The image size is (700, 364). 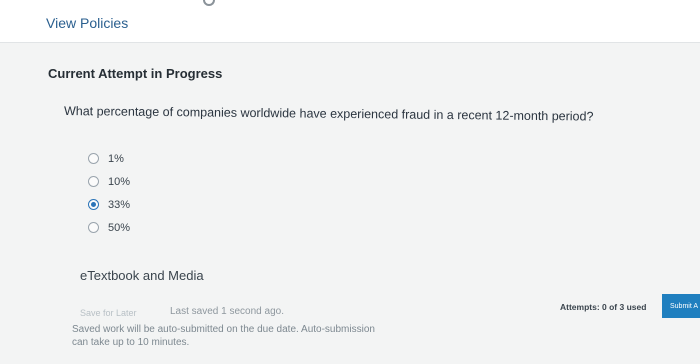 I want to click on option-1-percent: 1%, so click(x=109, y=158).